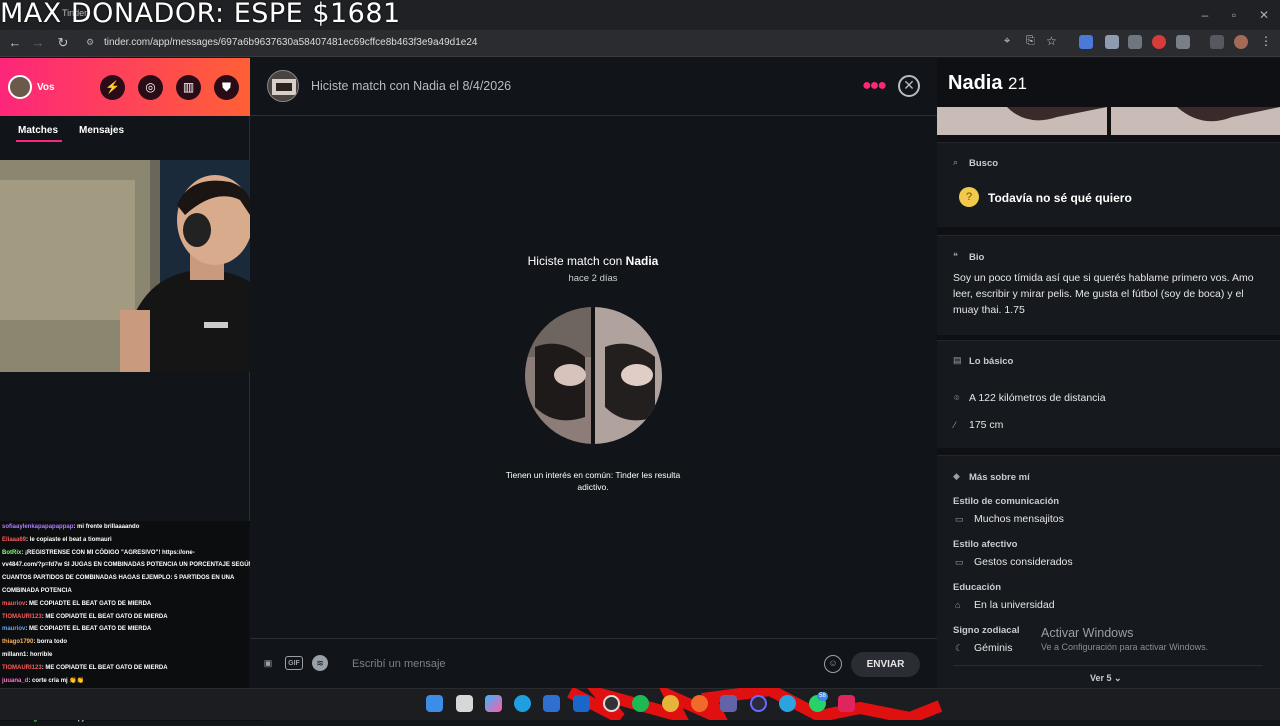 The image size is (1280, 726). Describe the element at coordinates (46, 87) in the screenshot. I see `user-label: Vos` at that location.